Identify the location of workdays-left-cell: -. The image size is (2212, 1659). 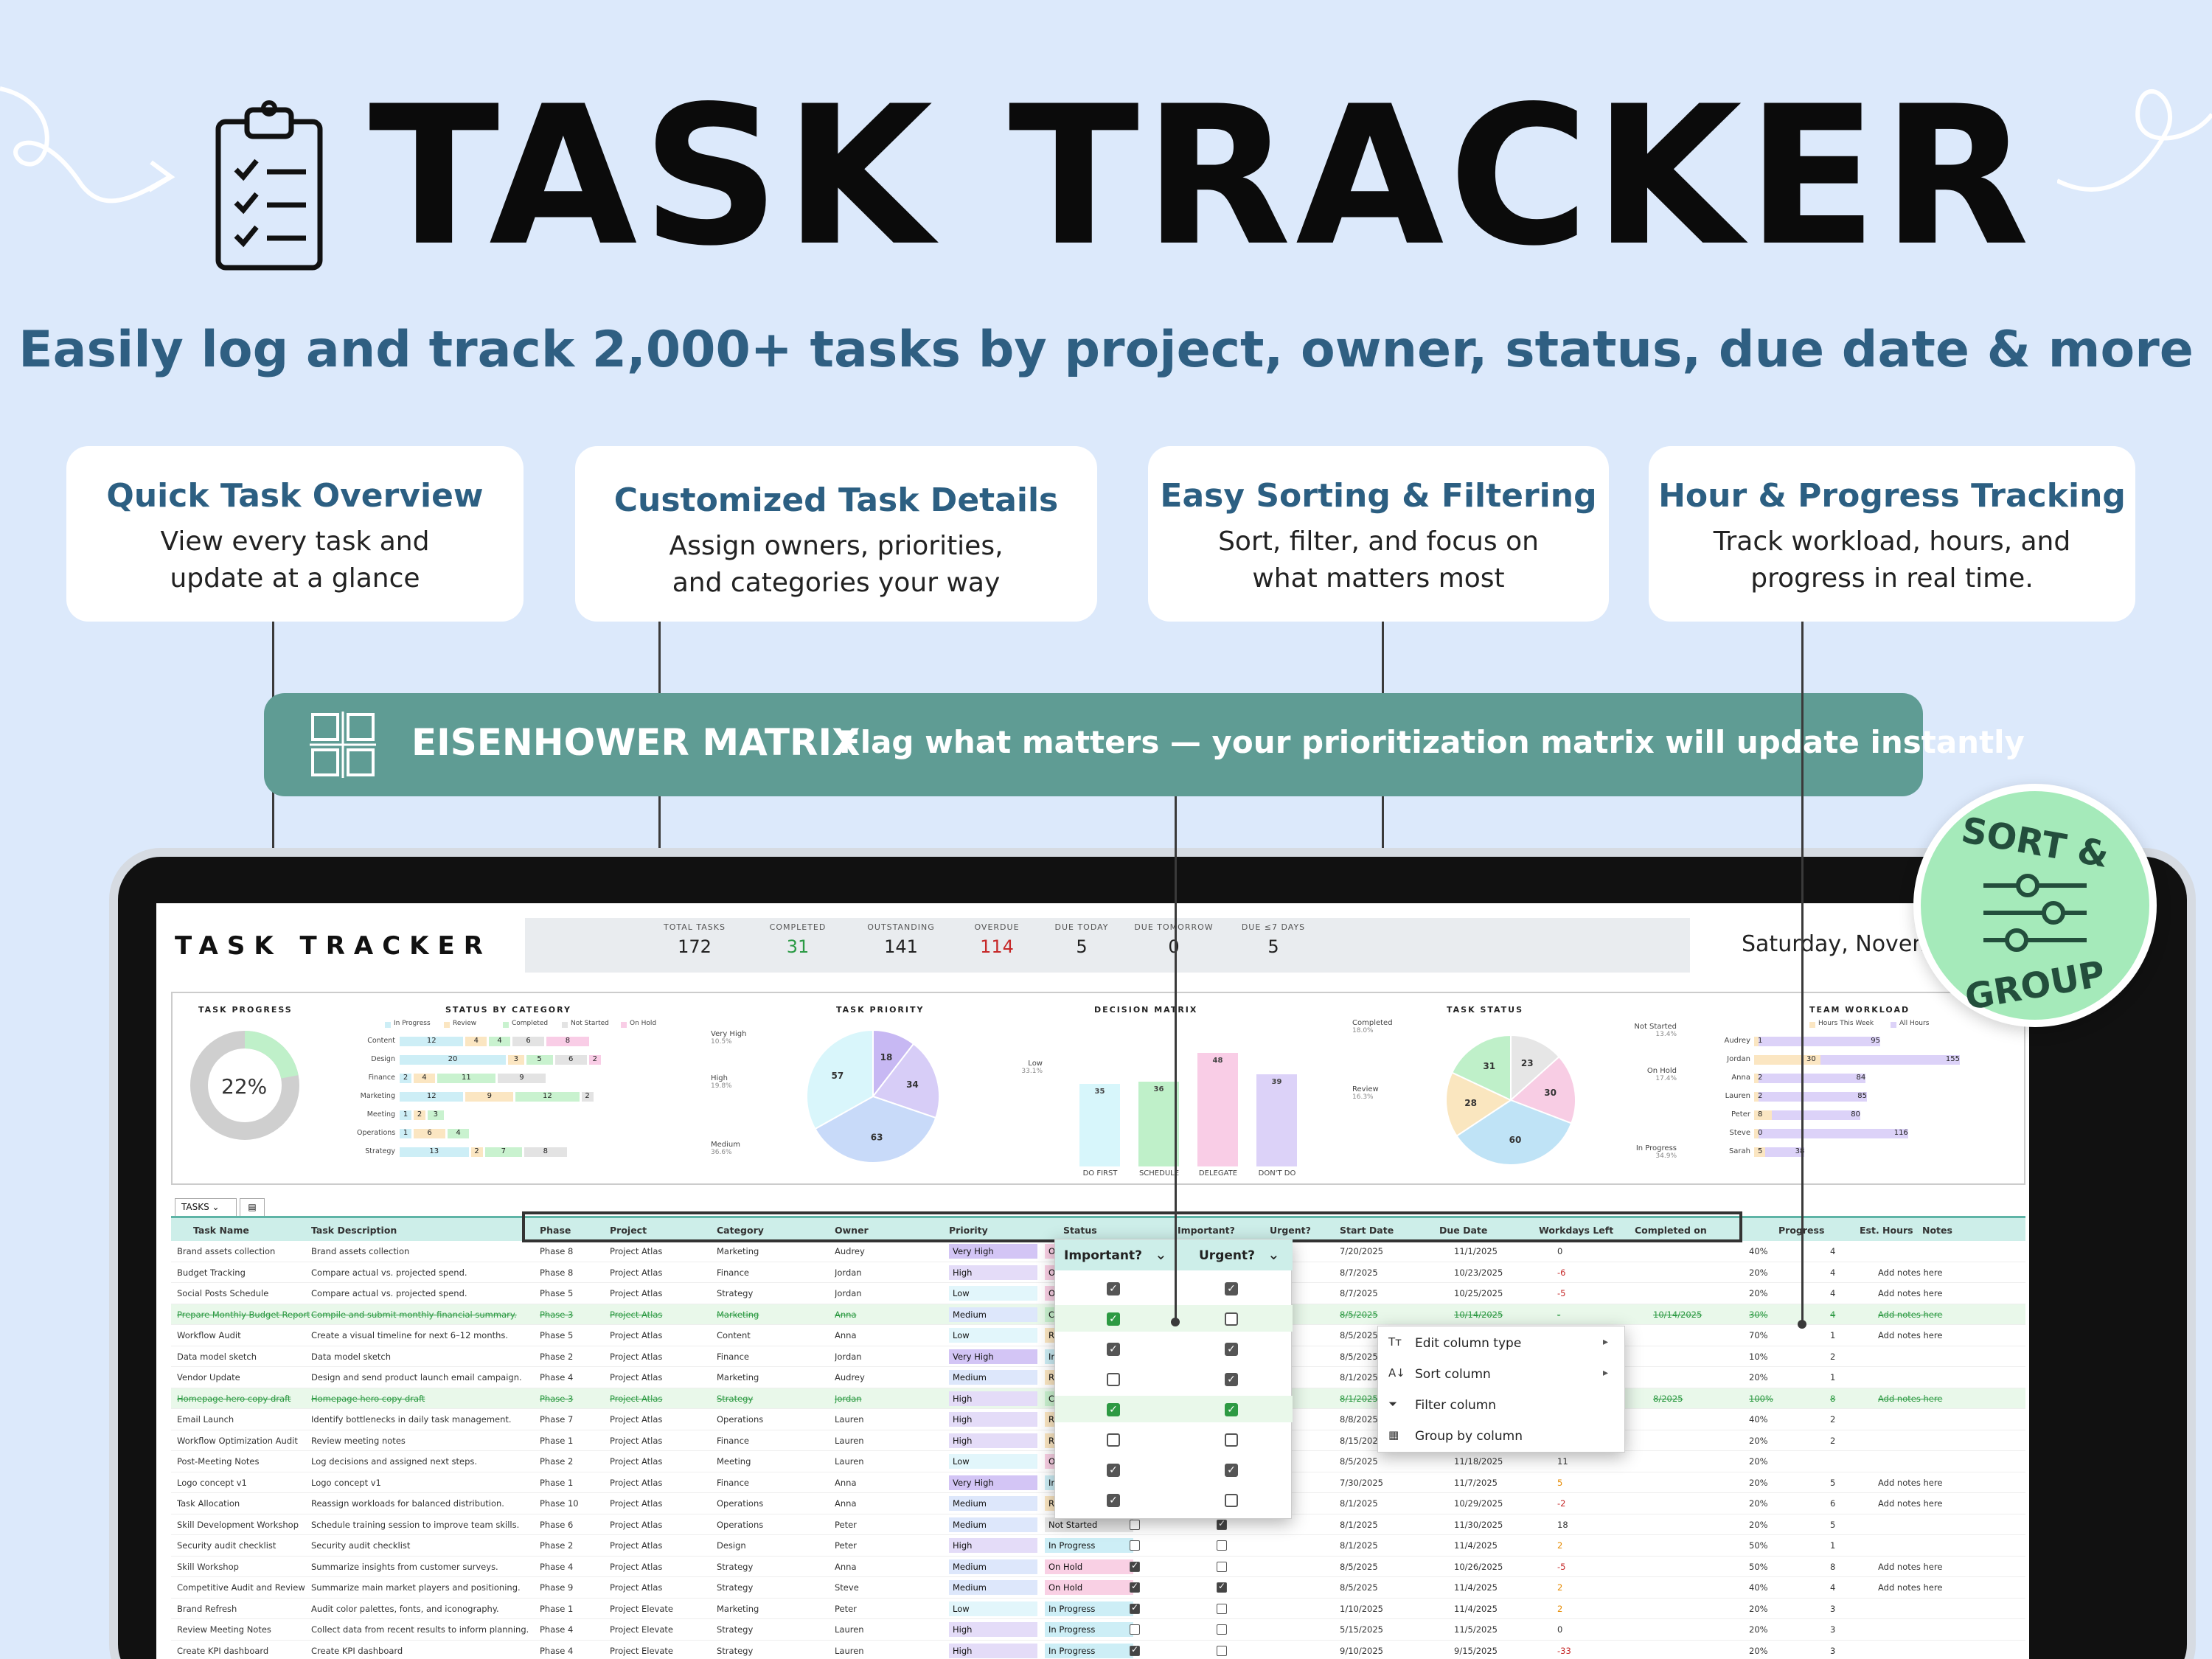
(1579, 1315).